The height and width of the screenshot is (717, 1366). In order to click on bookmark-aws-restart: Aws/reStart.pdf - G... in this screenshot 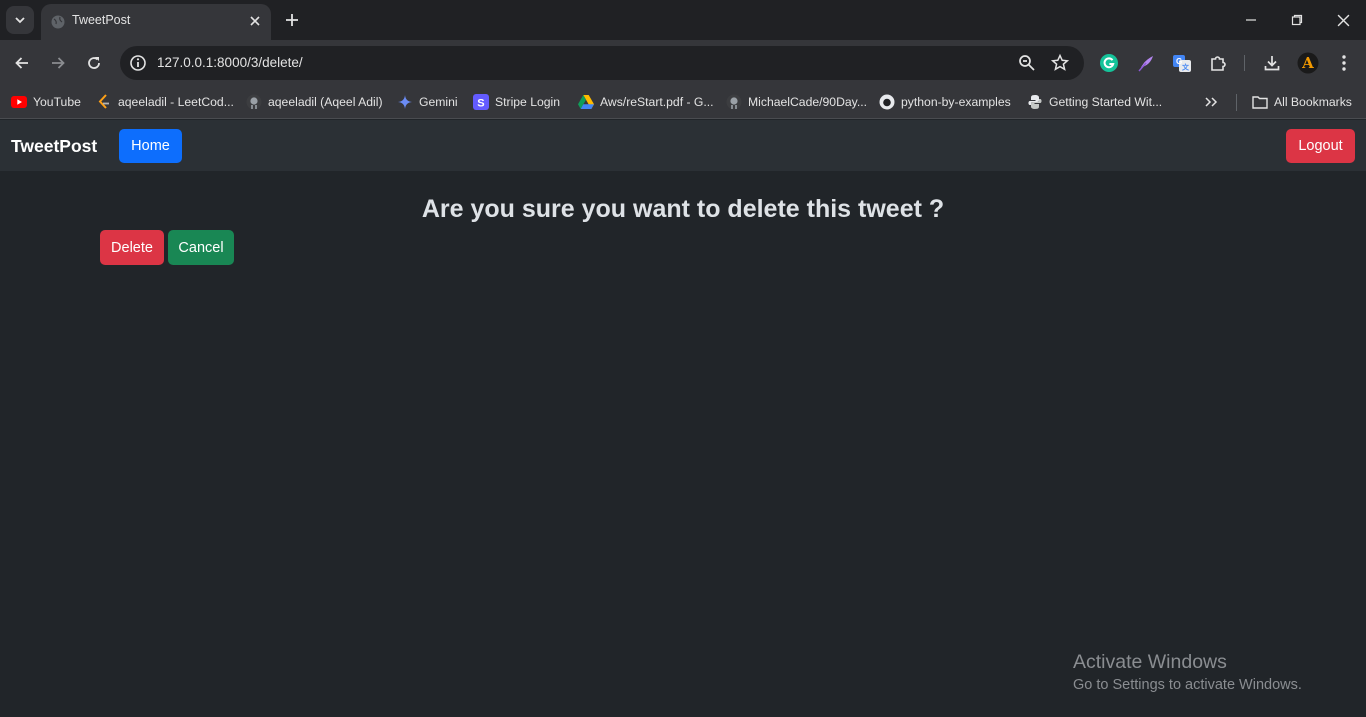, I will do `click(646, 102)`.